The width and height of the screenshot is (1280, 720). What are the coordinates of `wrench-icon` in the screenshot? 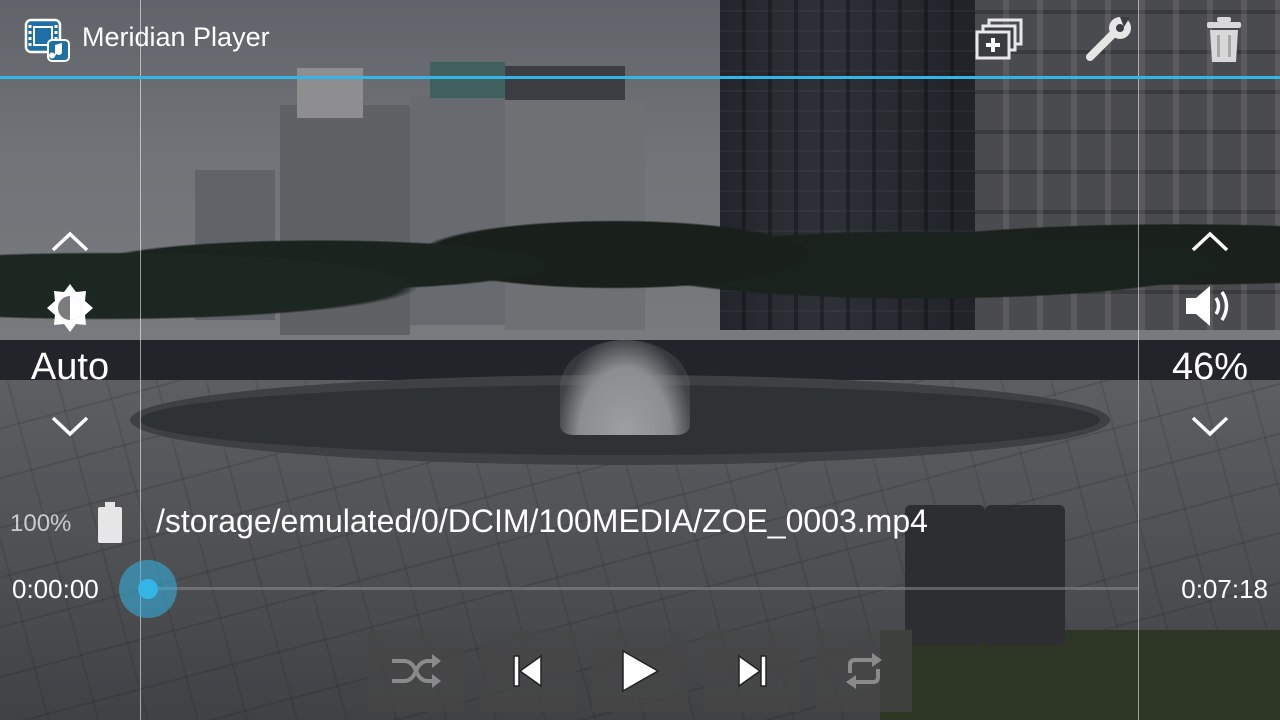 It's located at (1108, 39).